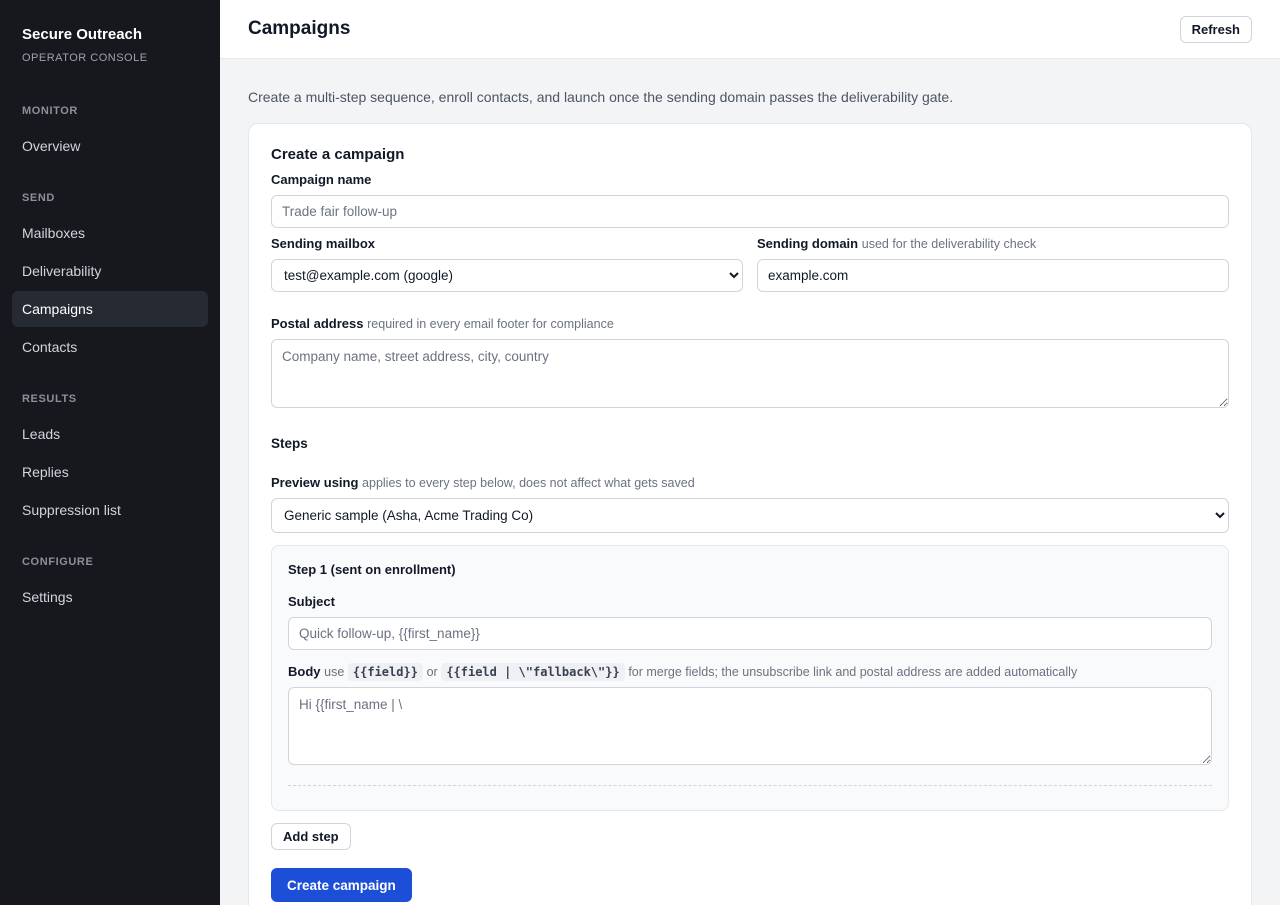 The image size is (1280, 905). What do you see at coordinates (1215, 29) in the screenshot?
I see `refresh-button: Refresh` at bounding box center [1215, 29].